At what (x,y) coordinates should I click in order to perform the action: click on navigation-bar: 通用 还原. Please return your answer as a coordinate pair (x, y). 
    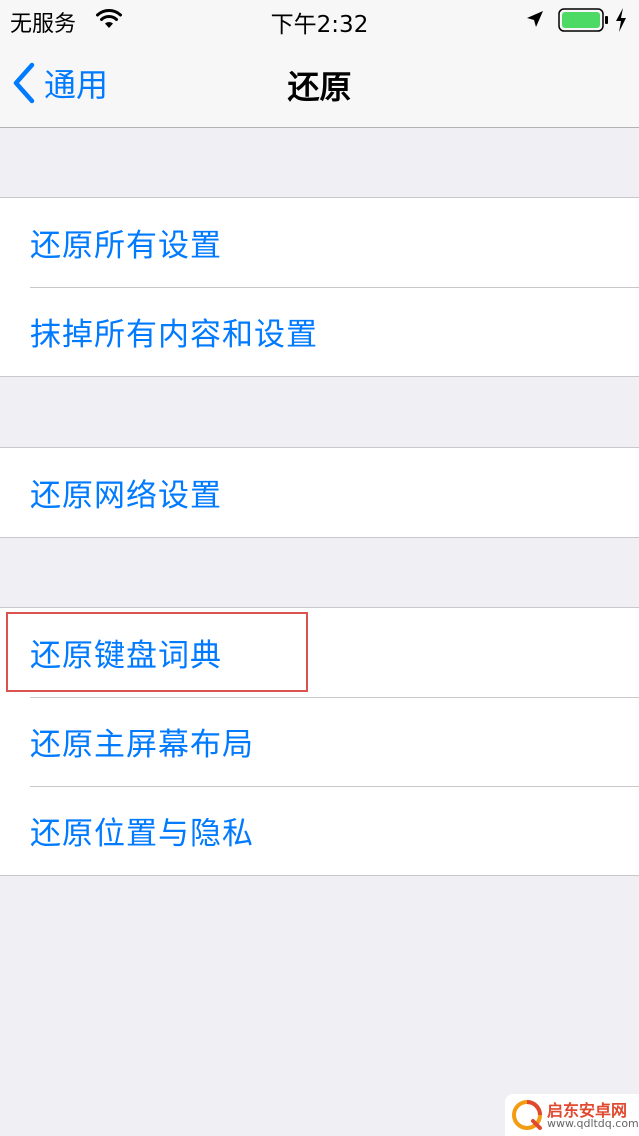
    Looking at the image, I should click on (319, 84).